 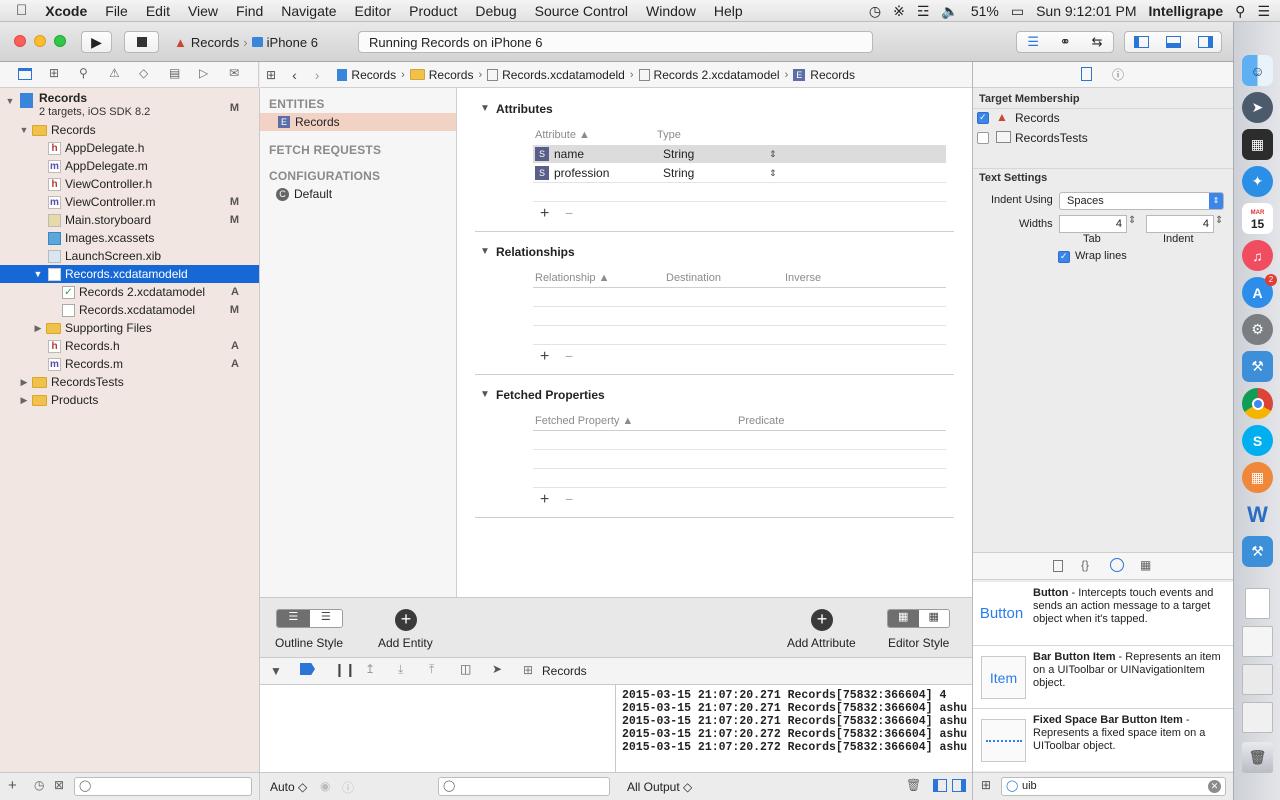 What do you see at coordinates (400, 669) in the screenshot?
I see `step-into-icon: ⤓` at bounding box center [400, 669].